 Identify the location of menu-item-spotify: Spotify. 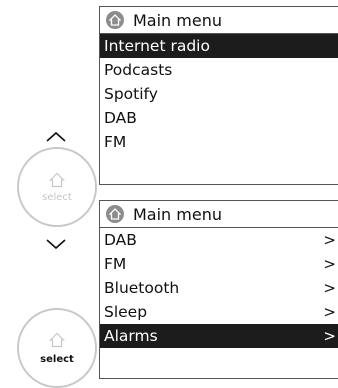
(219, 94).